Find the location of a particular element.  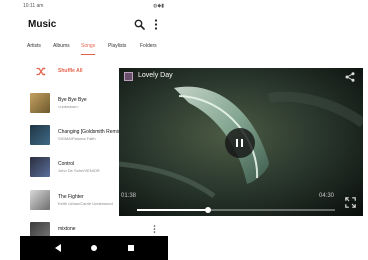

back-icon is located at coordinates (58, 248).